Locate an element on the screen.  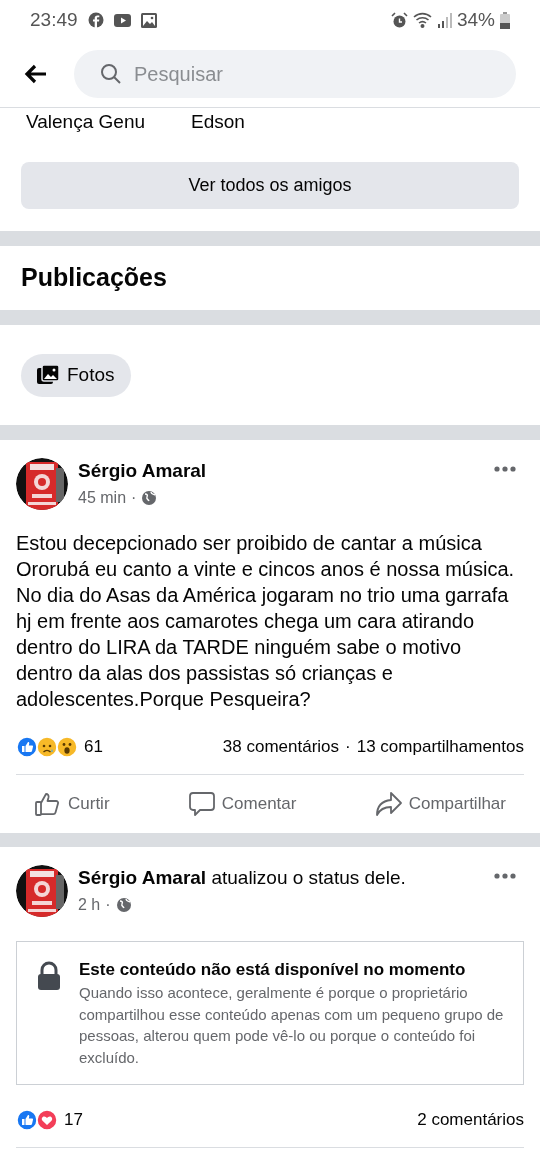
wifi-icon is located at coordinates (422, 20).